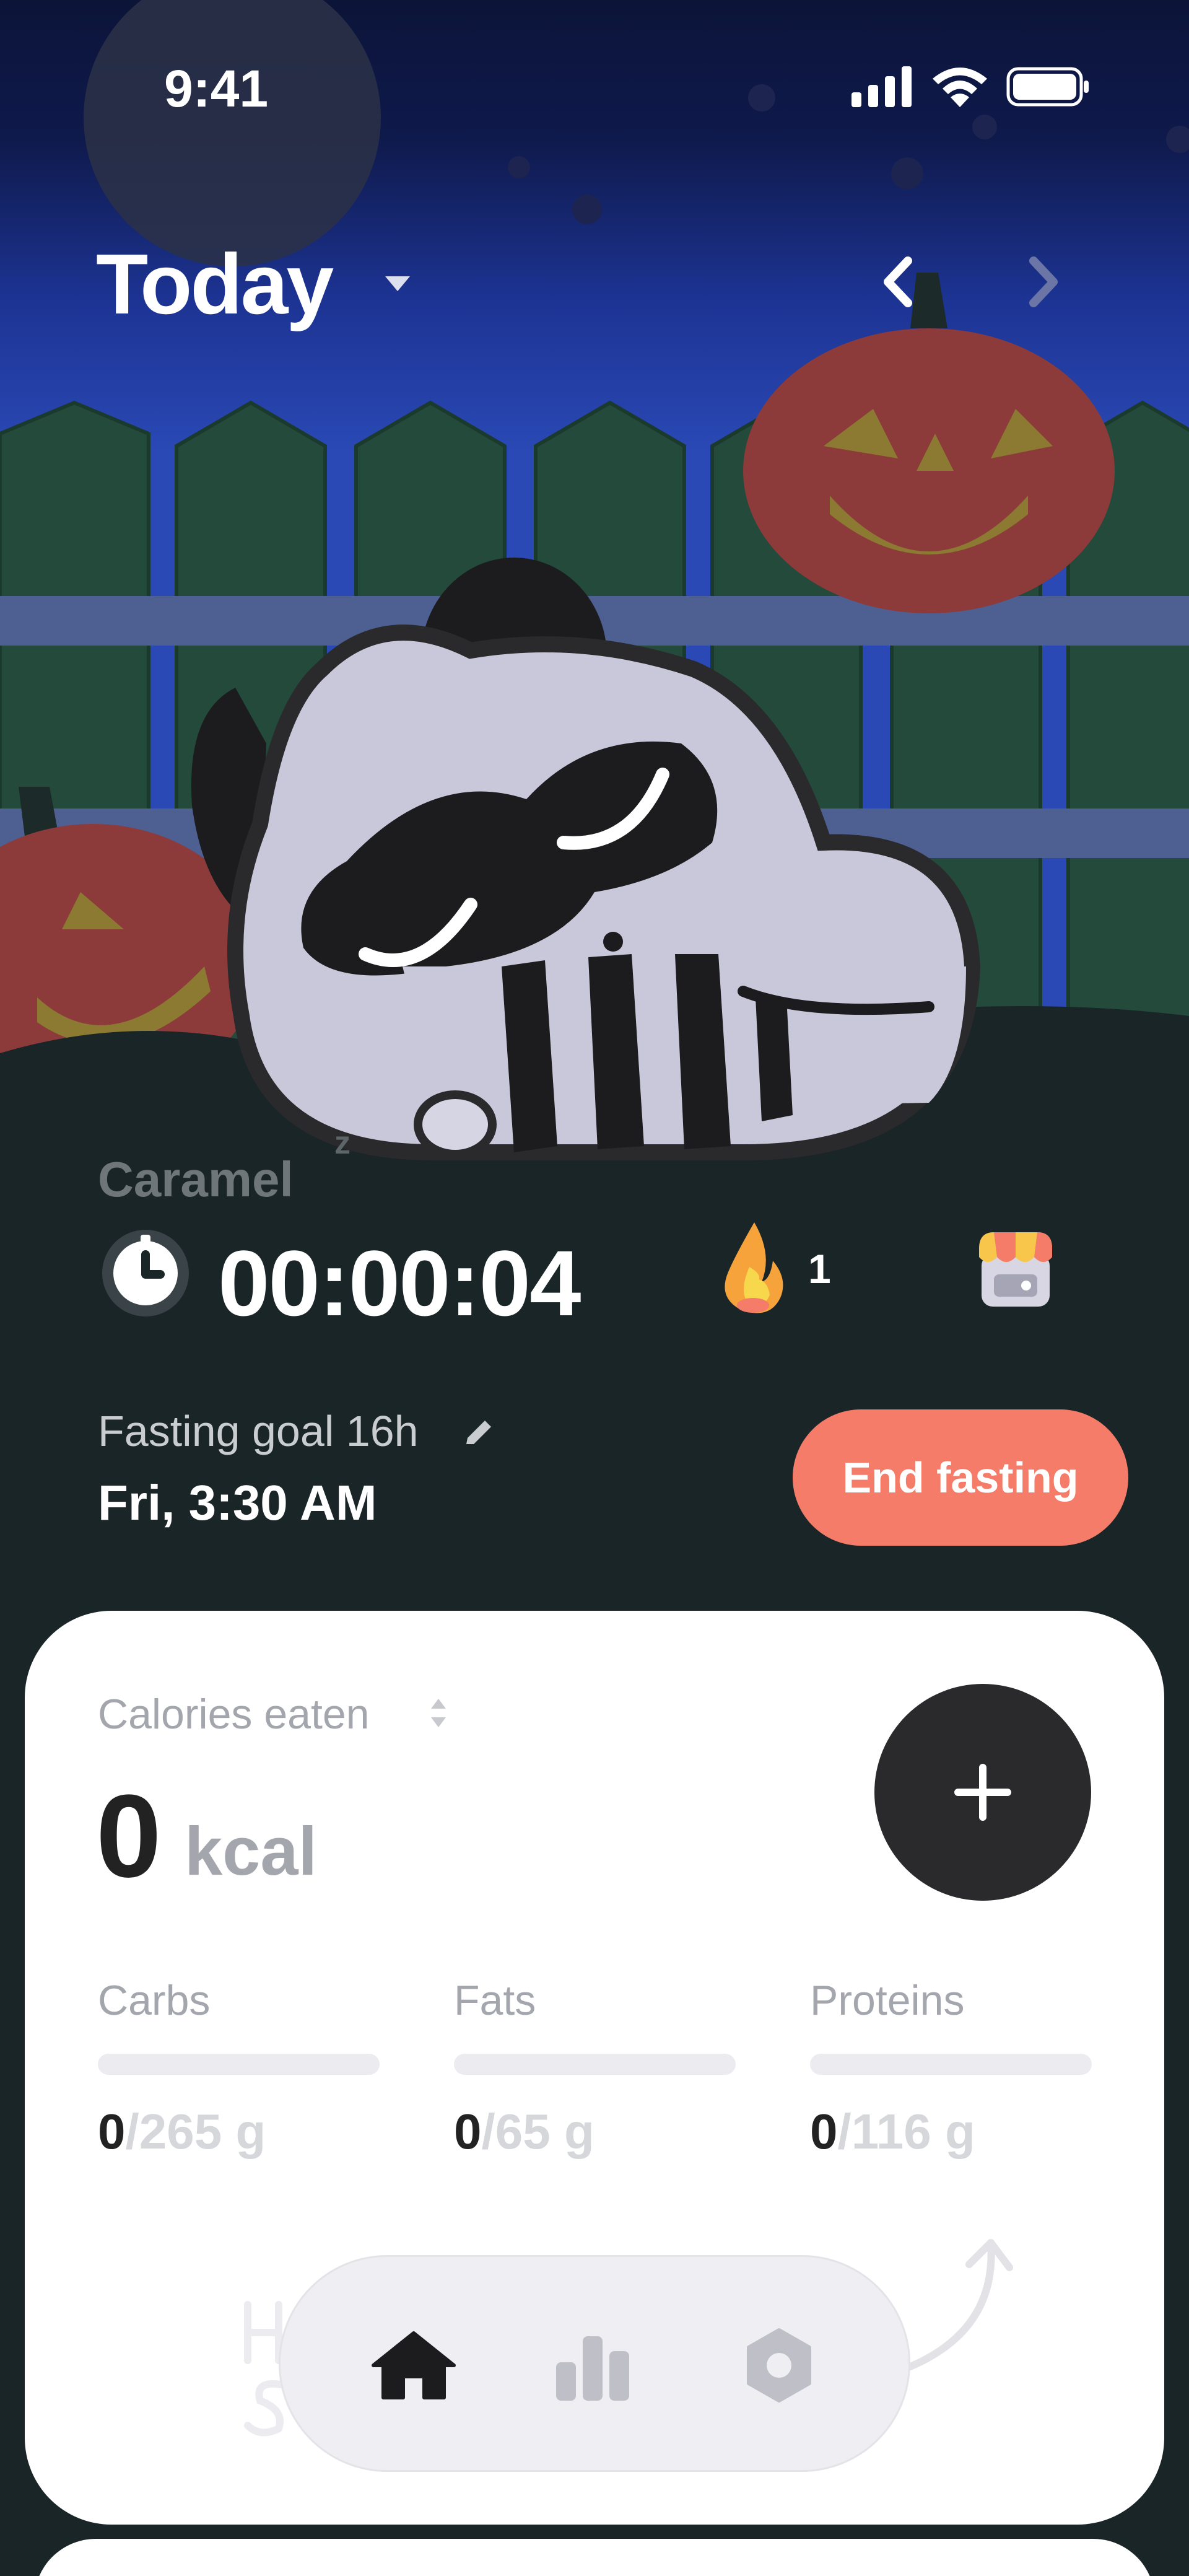  I want to click on hint-arrow, so click(960, 2304).